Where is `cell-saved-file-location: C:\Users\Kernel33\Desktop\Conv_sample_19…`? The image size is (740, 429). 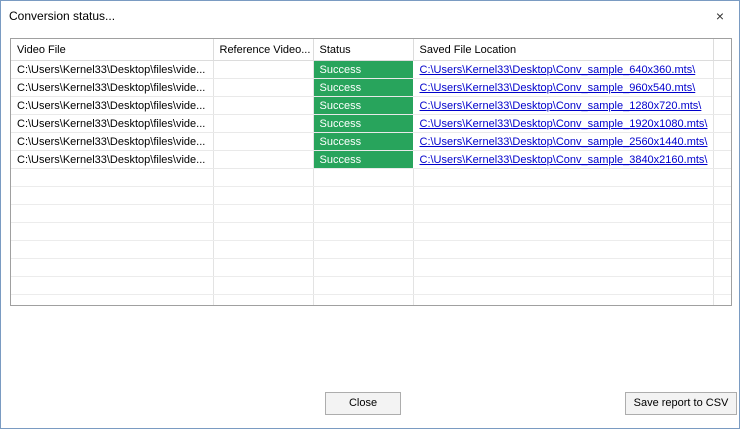 cell-saved-file-location: C:\Users\Kernel33\Desktop\Conv_sample_19… is located at coordinates (563, 123).